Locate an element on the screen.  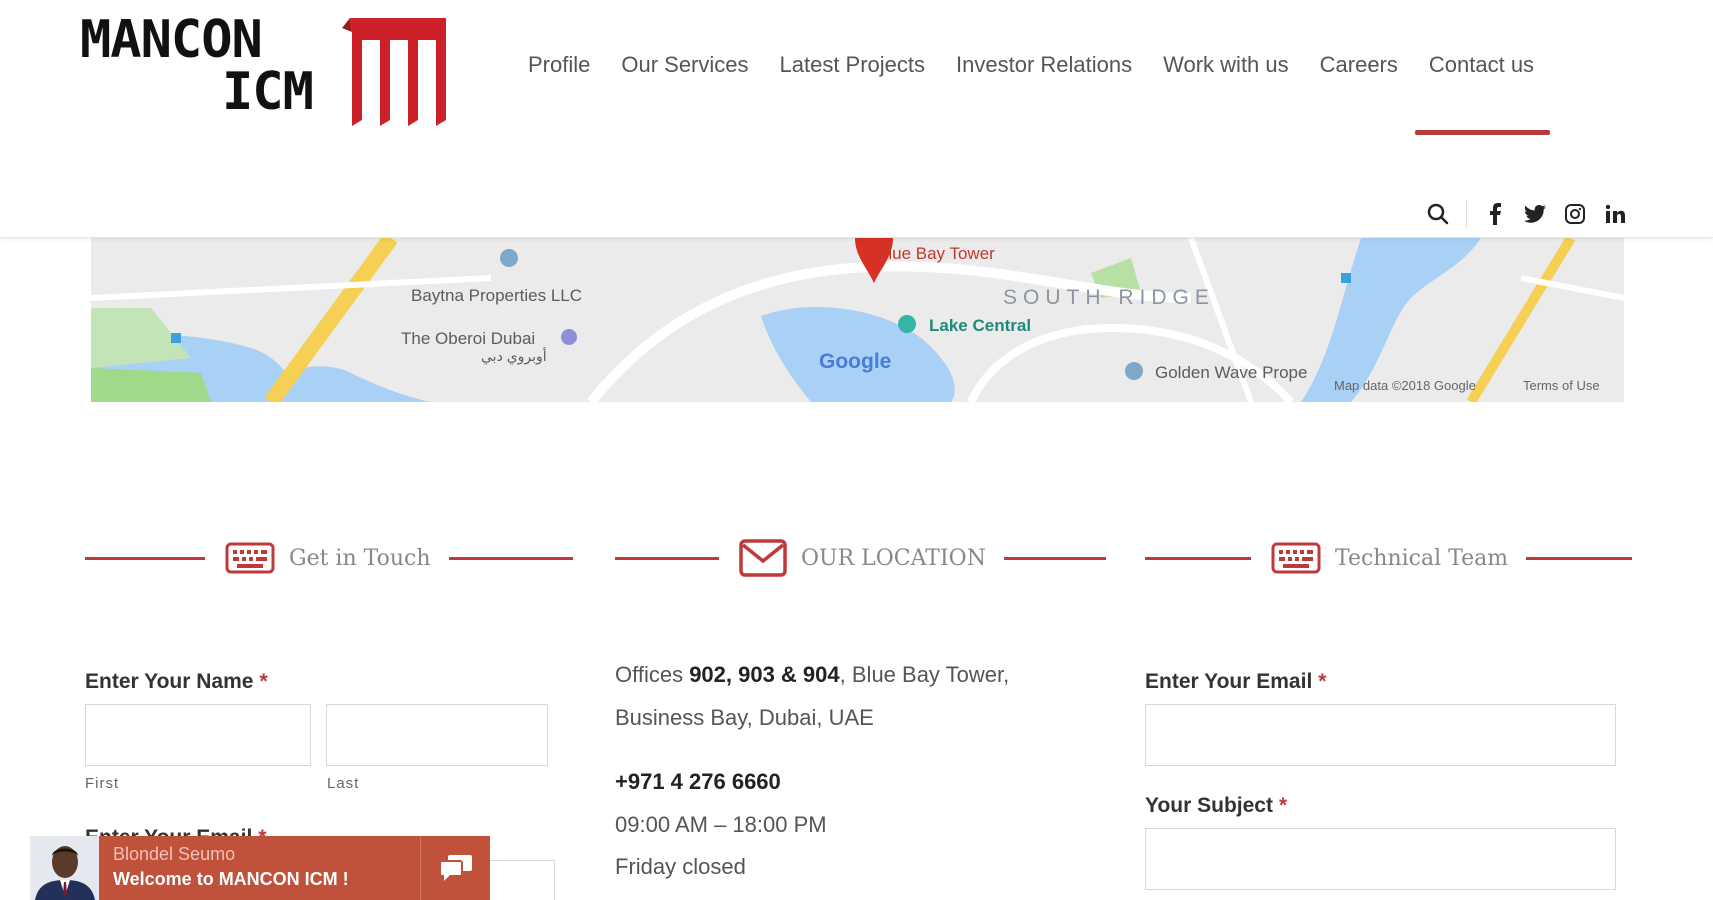
subject-label-text: Your Subject is located at coordinates (1209, 805).